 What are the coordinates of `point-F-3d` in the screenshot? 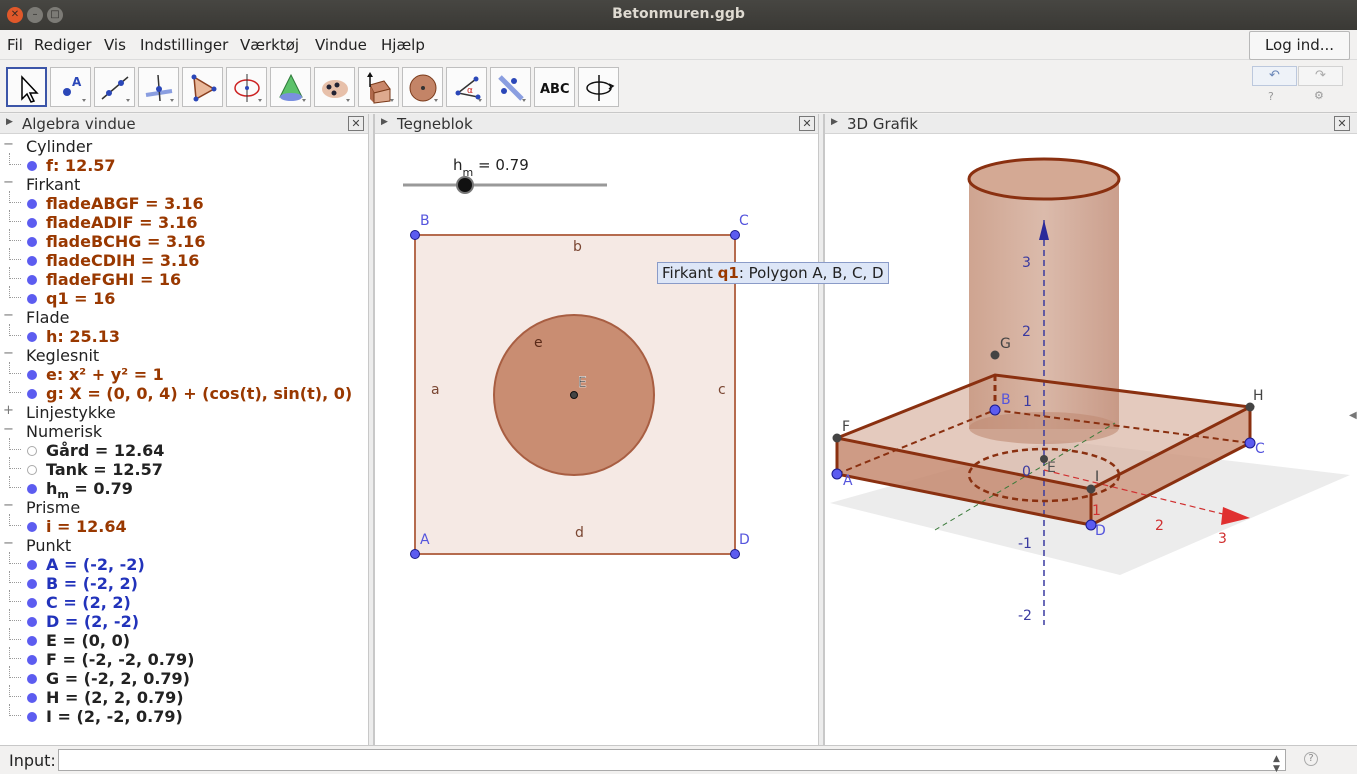 It's located at (837, 438).